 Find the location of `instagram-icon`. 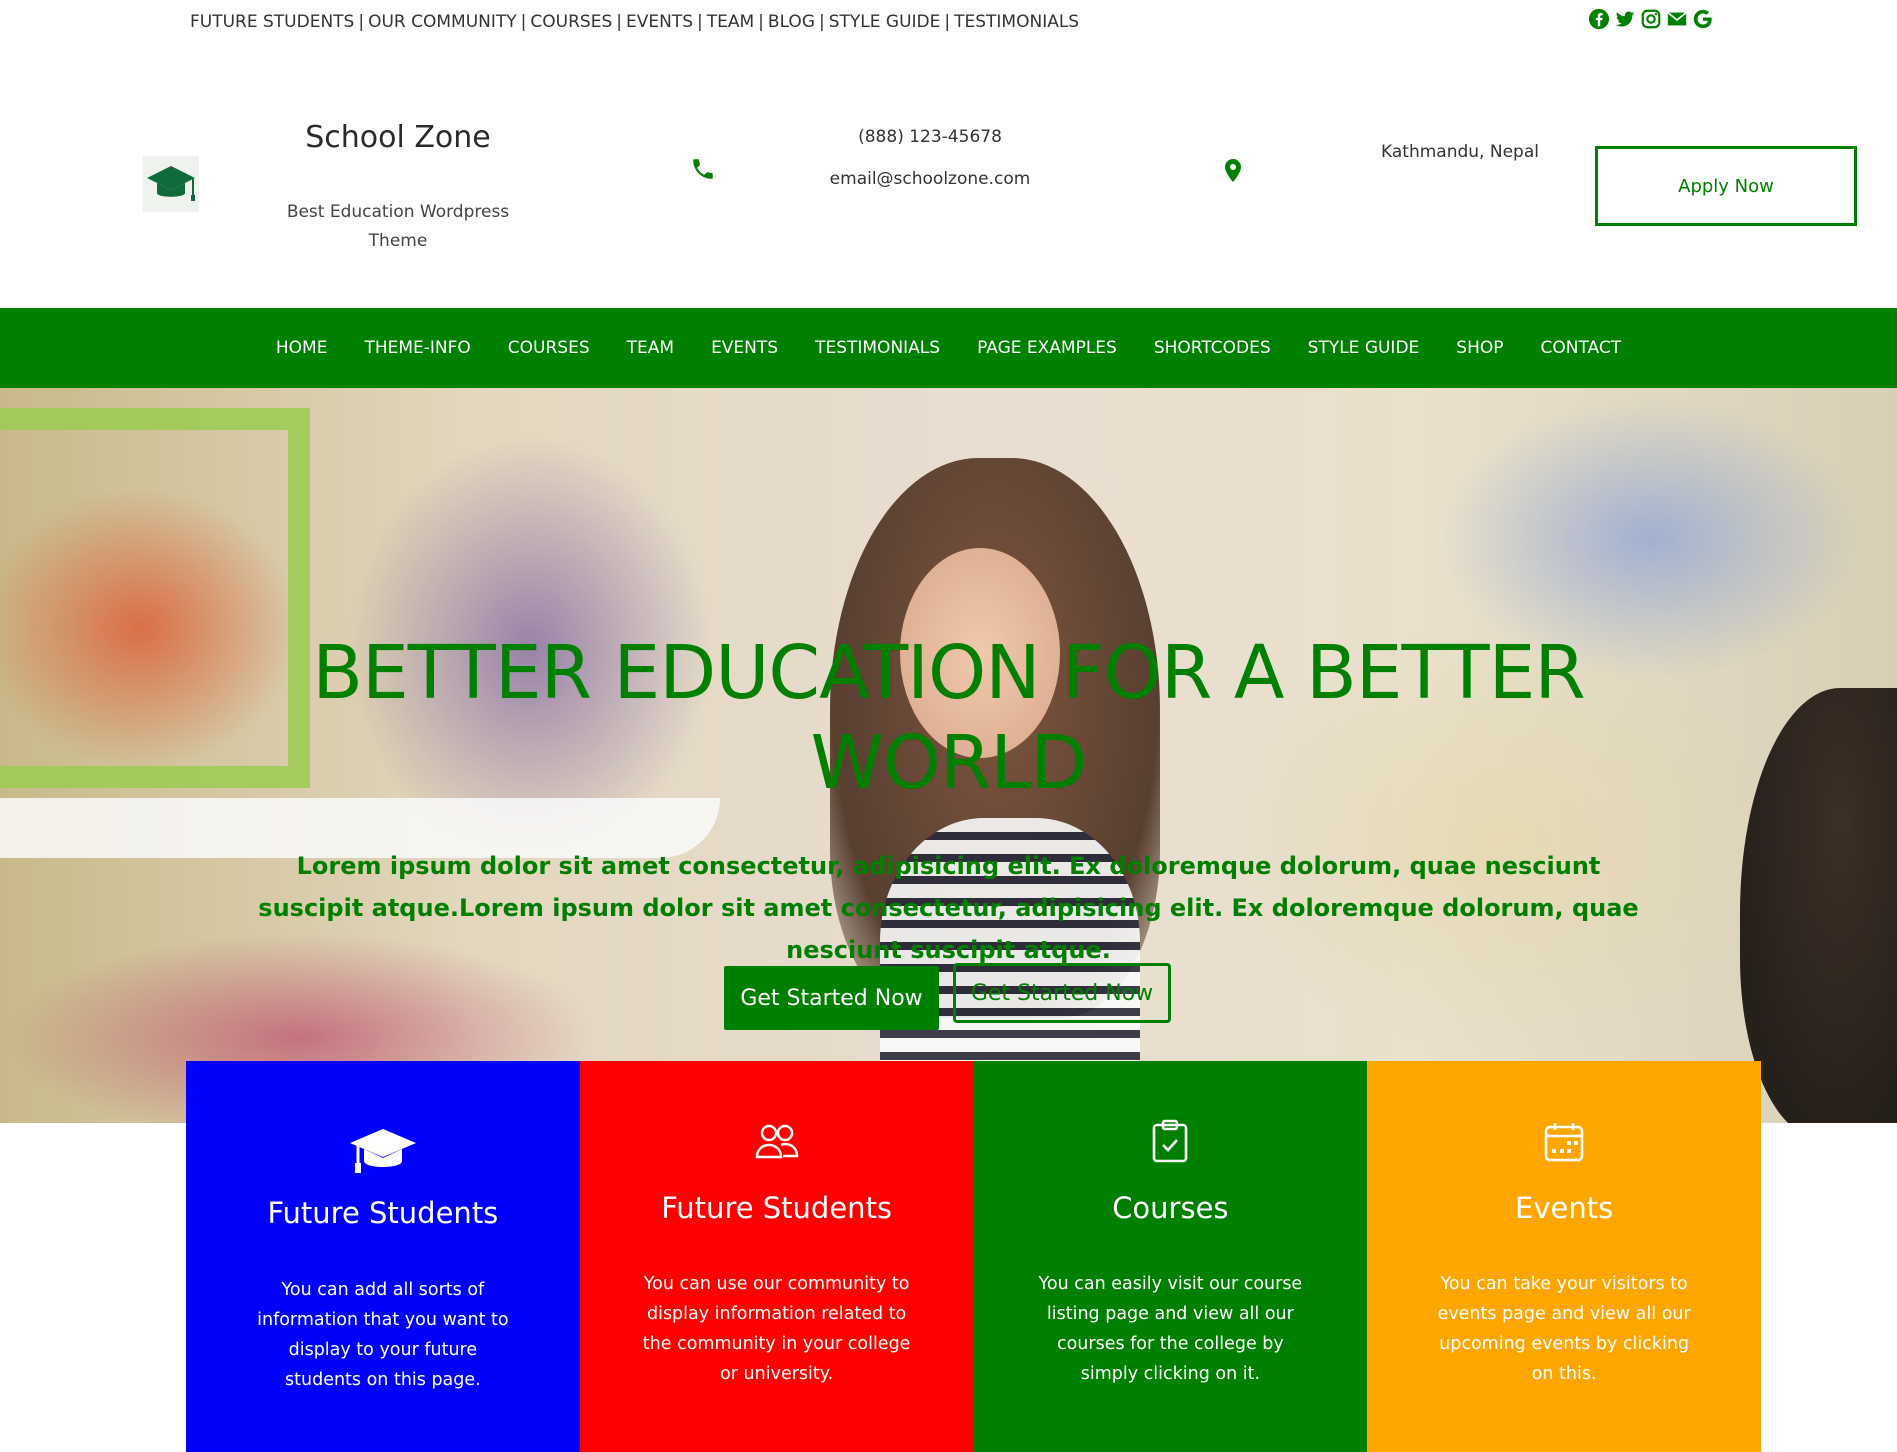

instagram-icon is located at coordinates (1651, 19).